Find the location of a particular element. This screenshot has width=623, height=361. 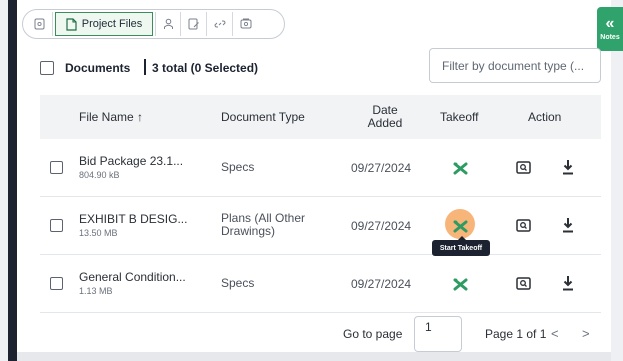

tab-documents is located at coordinates (40, 24).